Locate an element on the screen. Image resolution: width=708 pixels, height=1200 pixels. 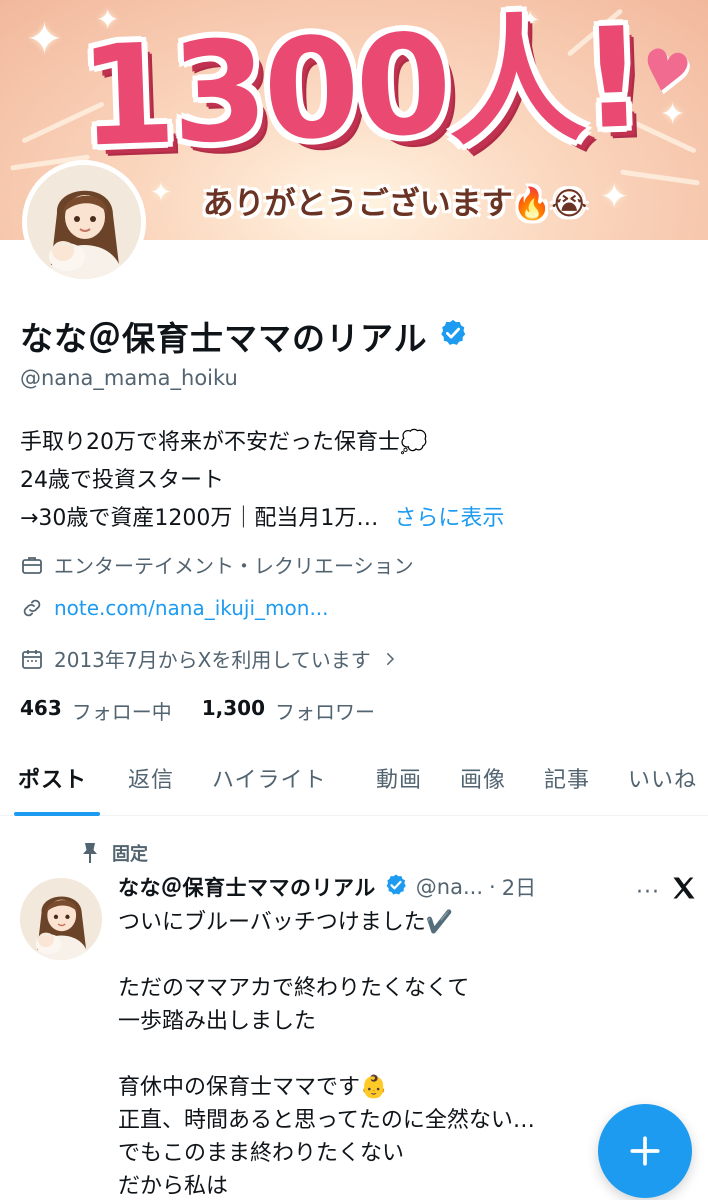
followers-count: 1,300 is located at coordinates (233, 708).